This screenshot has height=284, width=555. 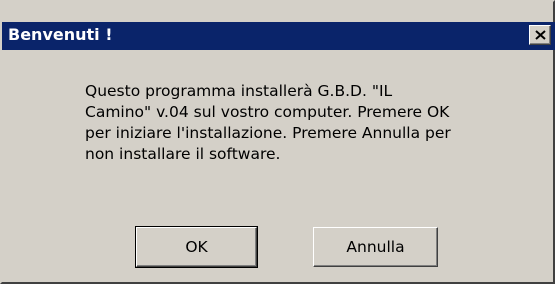 What do you see at coordinates (278, 36) in the screenshot?
I see `title-bar: Benvenuti !` at bounding box center [278, 36].